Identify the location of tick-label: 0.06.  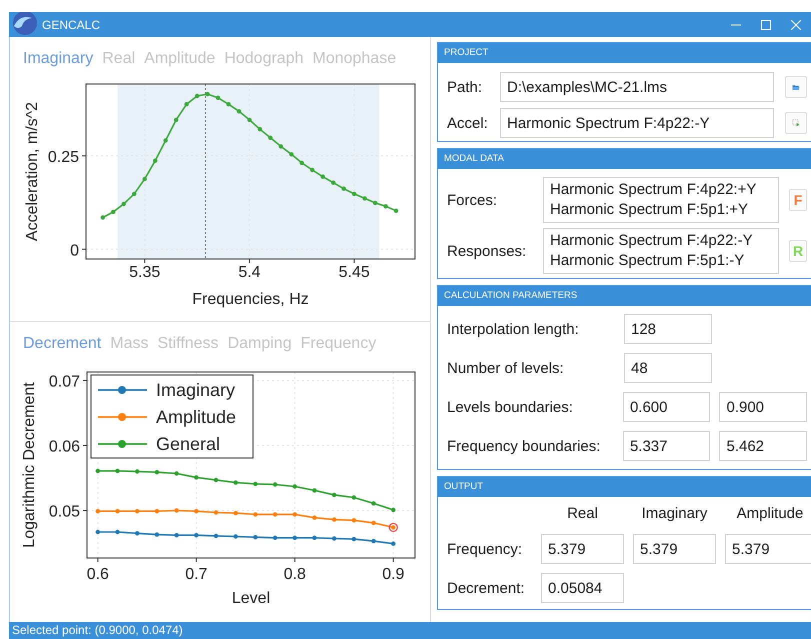
(64, 447).